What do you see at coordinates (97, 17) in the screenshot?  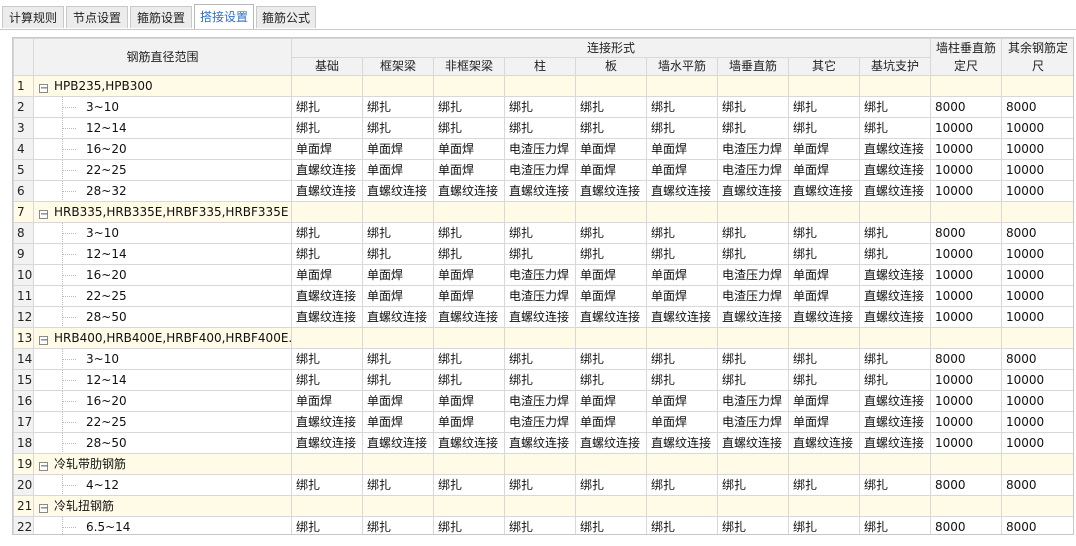 I see `tab-node-settings: 节点设置` at bounding box center [97, 17].